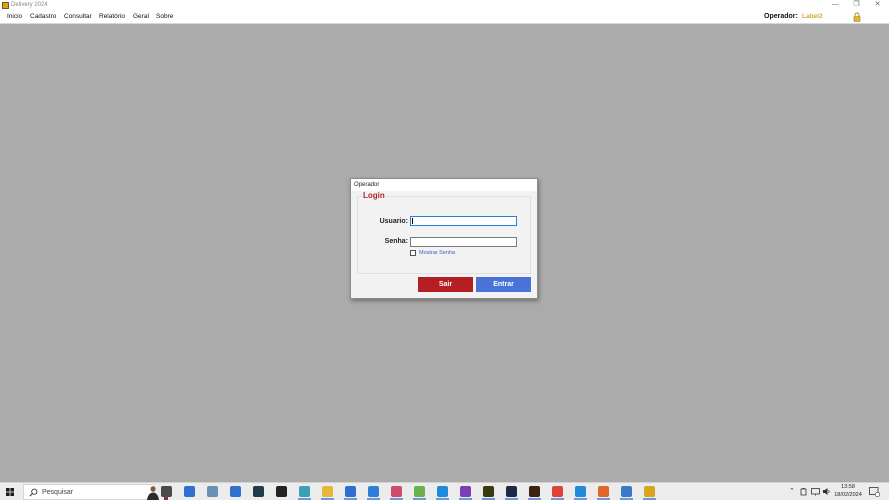 The width and height of the screenshot is (889, 500). Describe the element at coordinates (835, 5) in the screenshot. I see `minimize-button: —` at that location.